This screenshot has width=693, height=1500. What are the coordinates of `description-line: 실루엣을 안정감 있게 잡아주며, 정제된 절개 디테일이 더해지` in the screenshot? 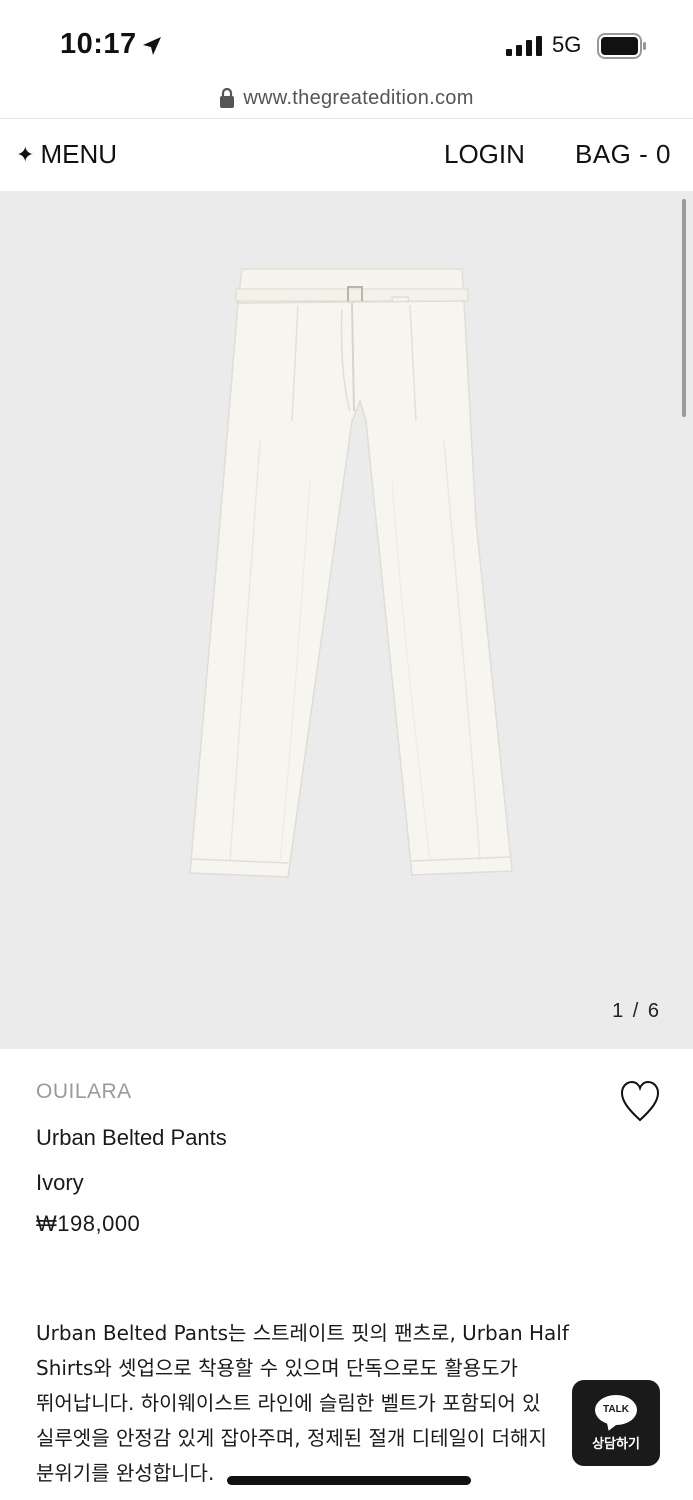 It's located at (291, 1438).